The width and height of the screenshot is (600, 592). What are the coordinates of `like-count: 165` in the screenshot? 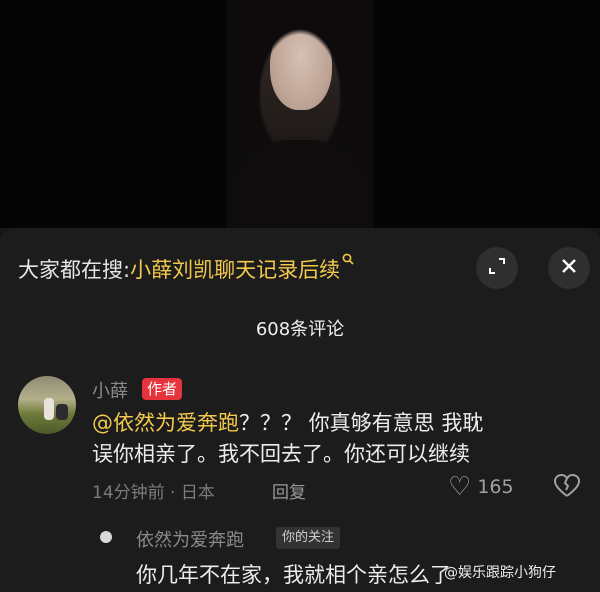 It's located at (495, 487).